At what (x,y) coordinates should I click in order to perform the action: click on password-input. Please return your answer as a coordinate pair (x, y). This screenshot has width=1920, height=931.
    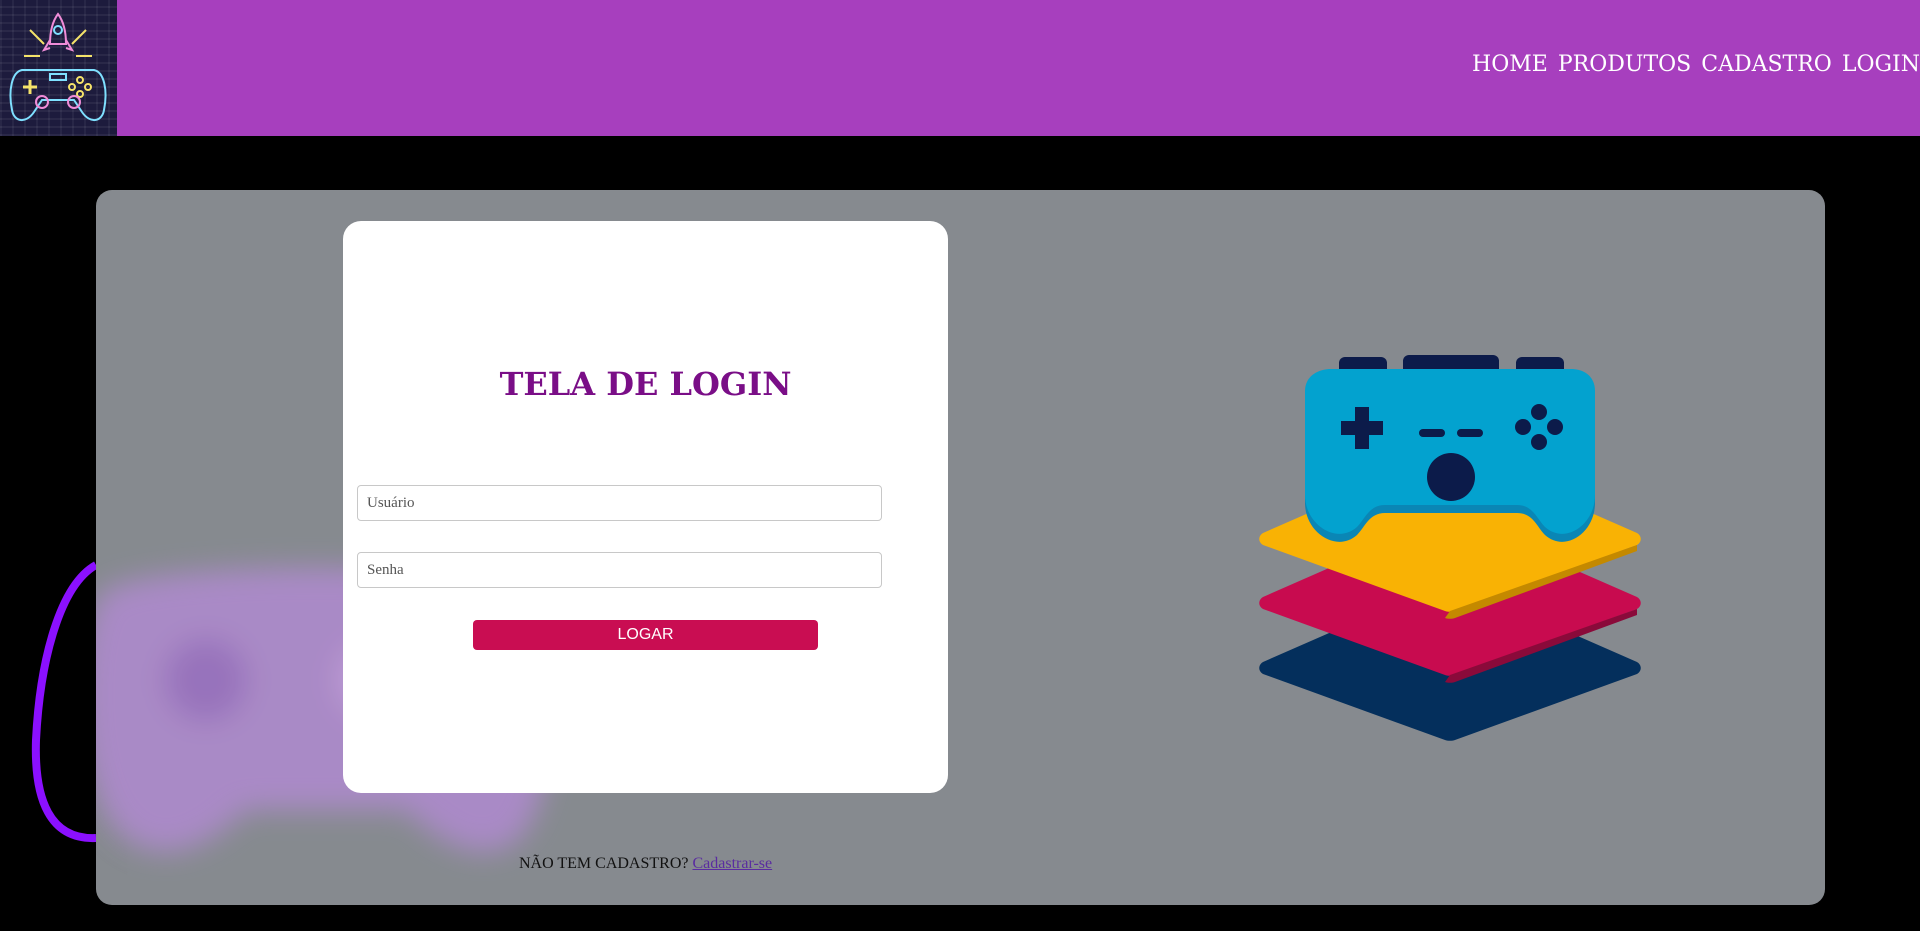
    Looking at the image, I should click on (619, 570).